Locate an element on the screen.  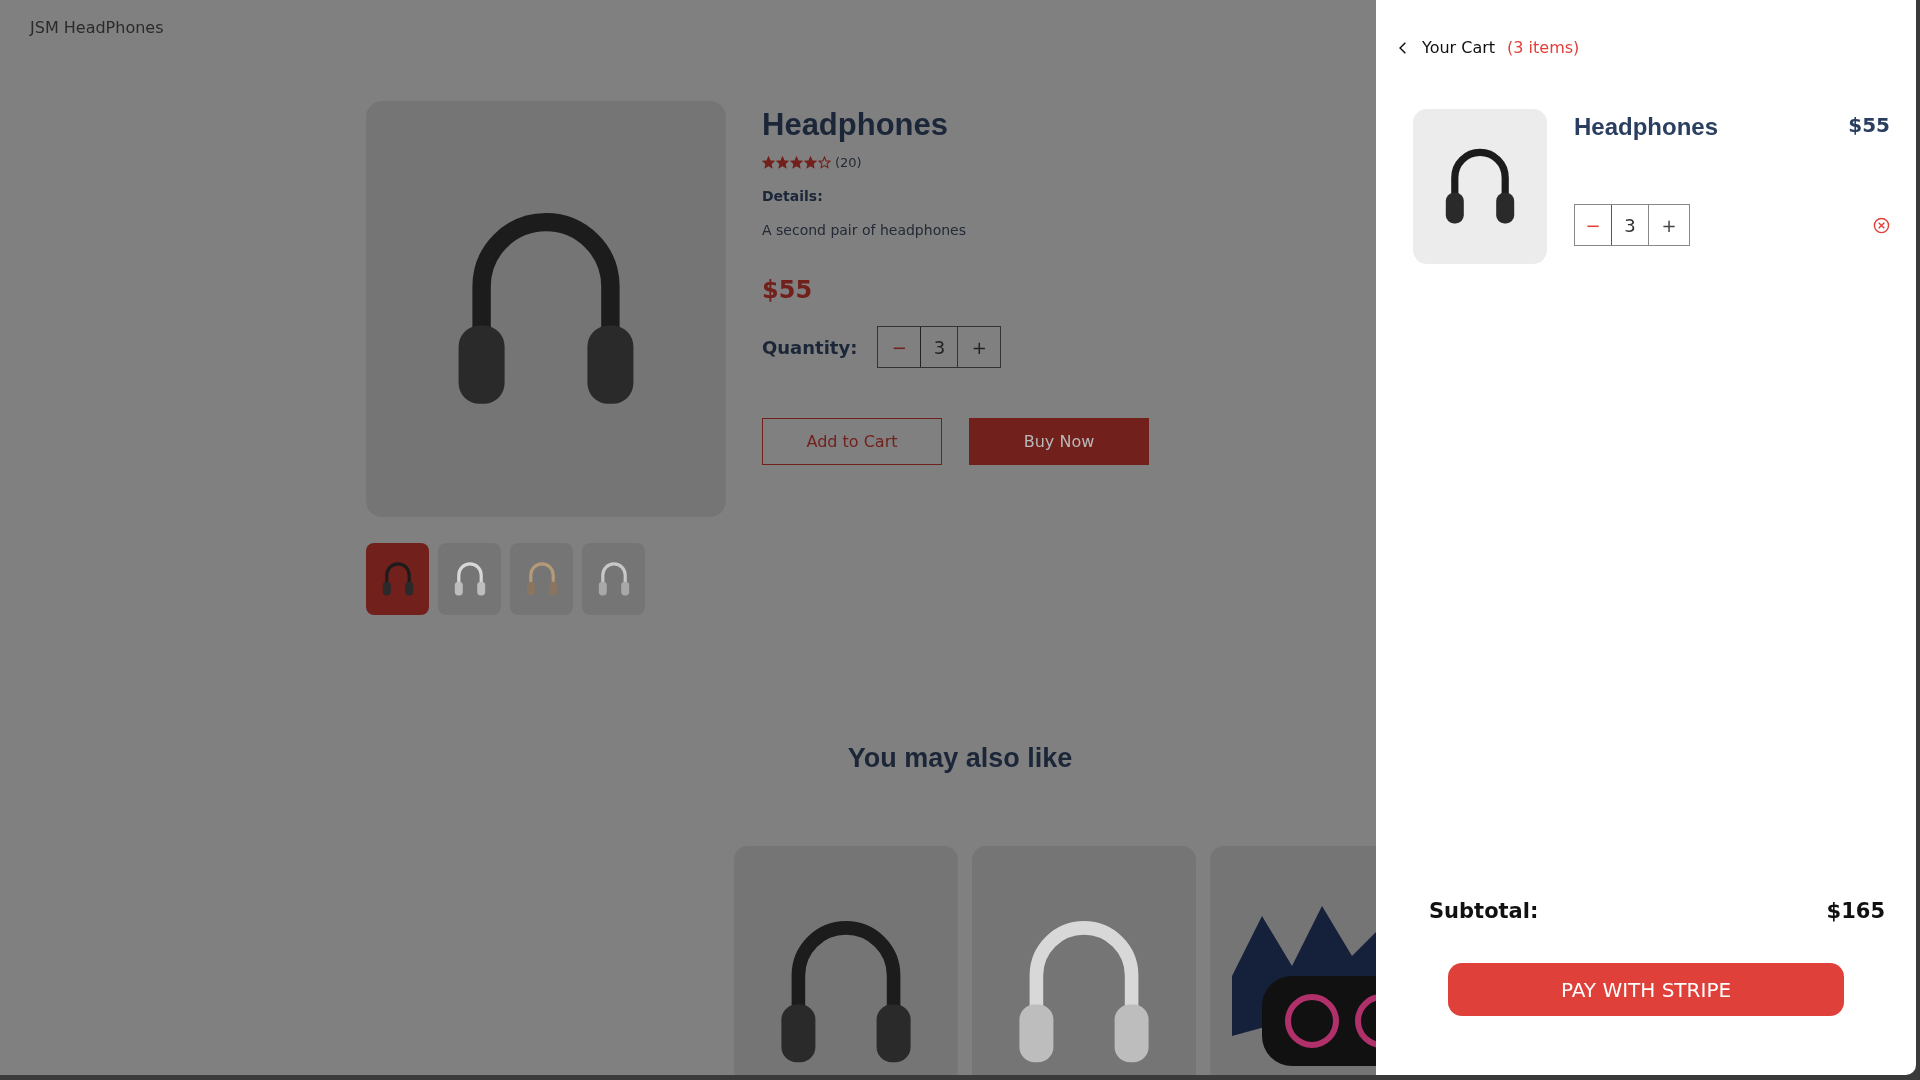
section-title: You may also like is located at coordinates (960, 758).